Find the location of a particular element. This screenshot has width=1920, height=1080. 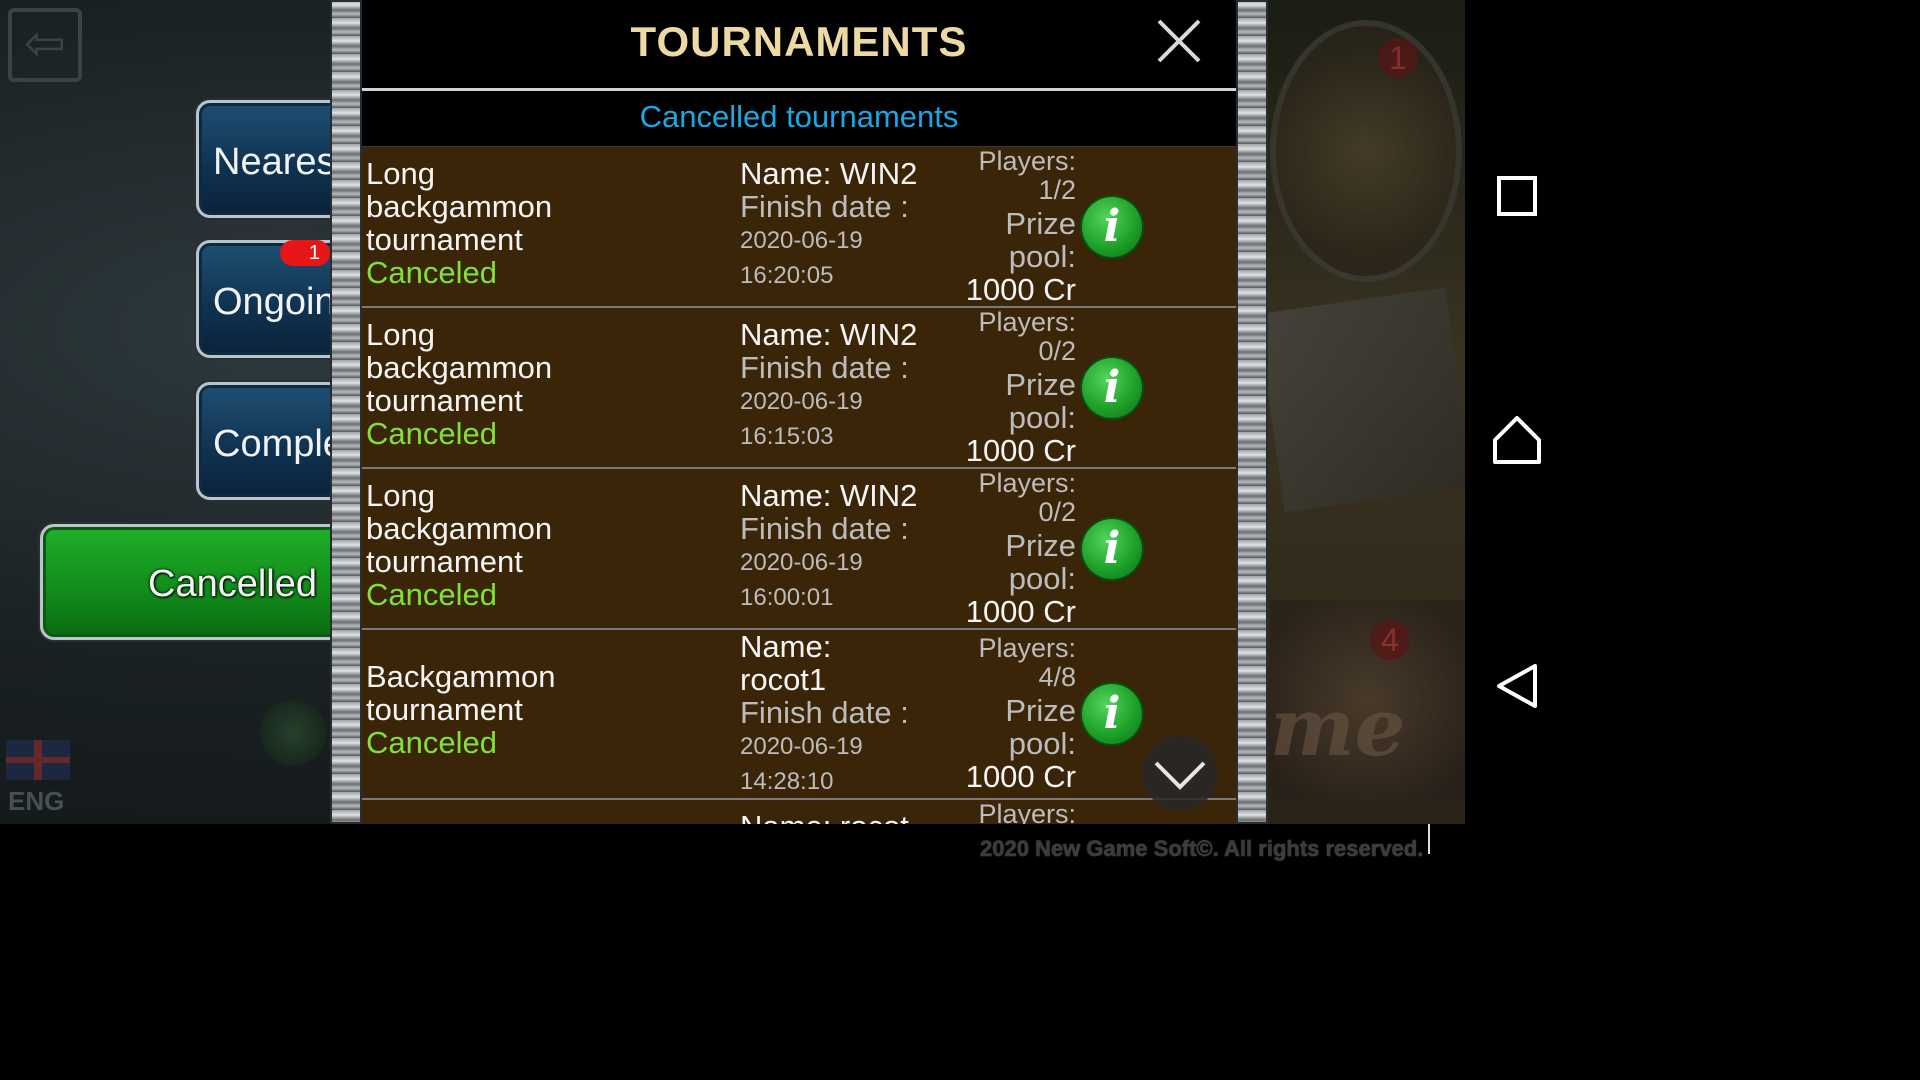

finish-time: 16:00:01 is located at coordinates (787, 597).